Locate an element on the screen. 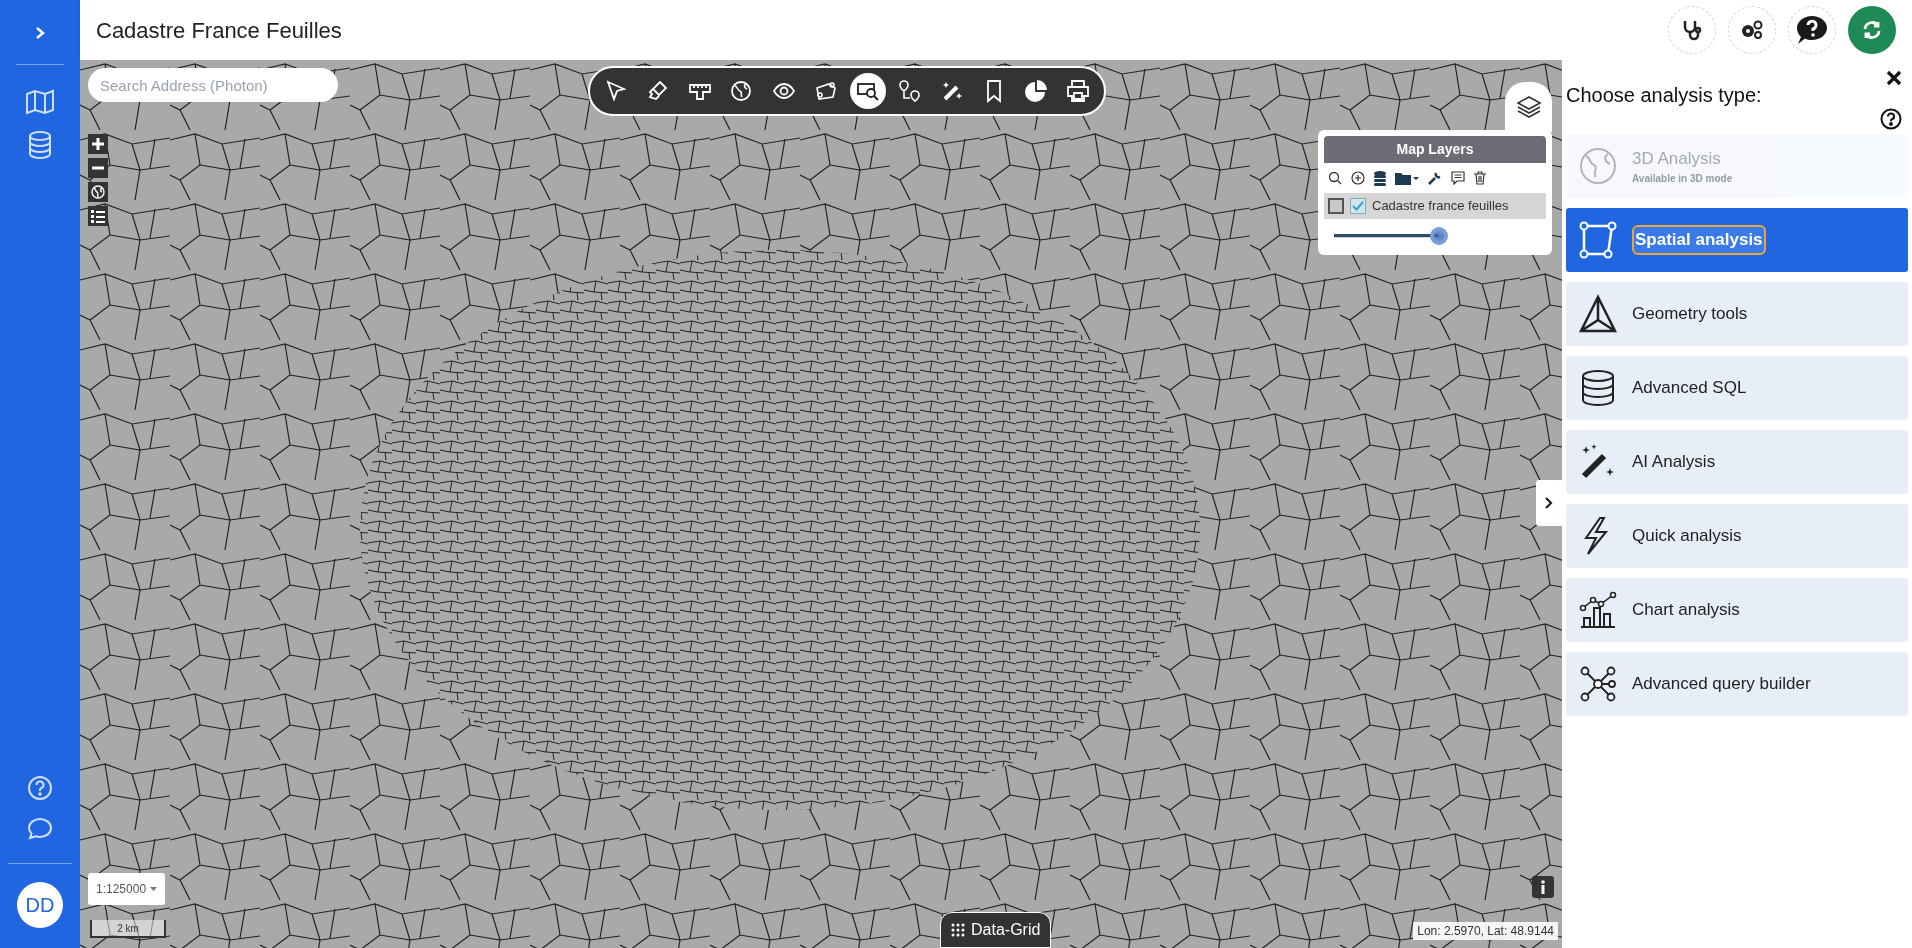  option-label: 3D Analysis is located at coordinates (1677, 158).